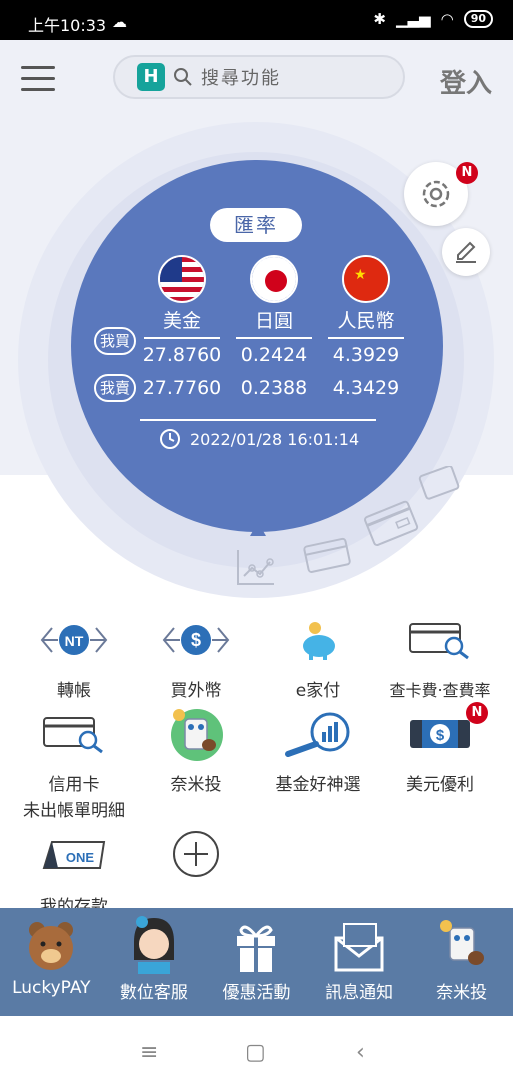 The image size is (513, 1084). What do you see at coordinates (274, 388) in the screenshot?
I see `jpy-sell-rate: 0.2388` at bounding box center [274, 388].